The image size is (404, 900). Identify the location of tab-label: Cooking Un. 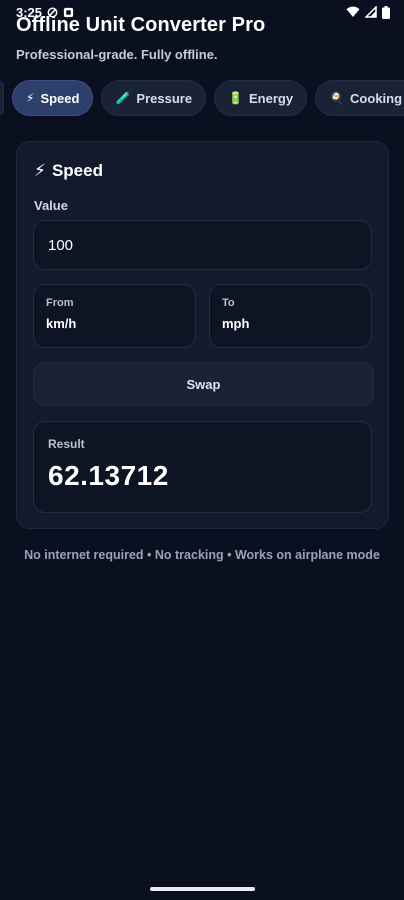
(377, 98).